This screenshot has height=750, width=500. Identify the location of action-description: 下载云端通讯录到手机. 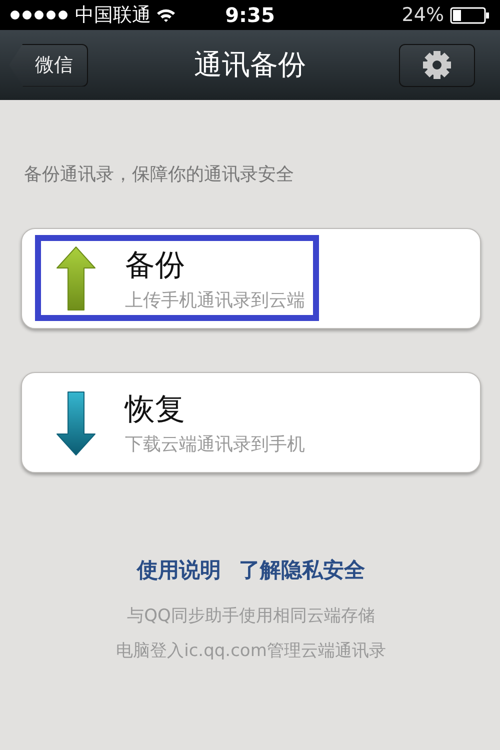
(215, 444).